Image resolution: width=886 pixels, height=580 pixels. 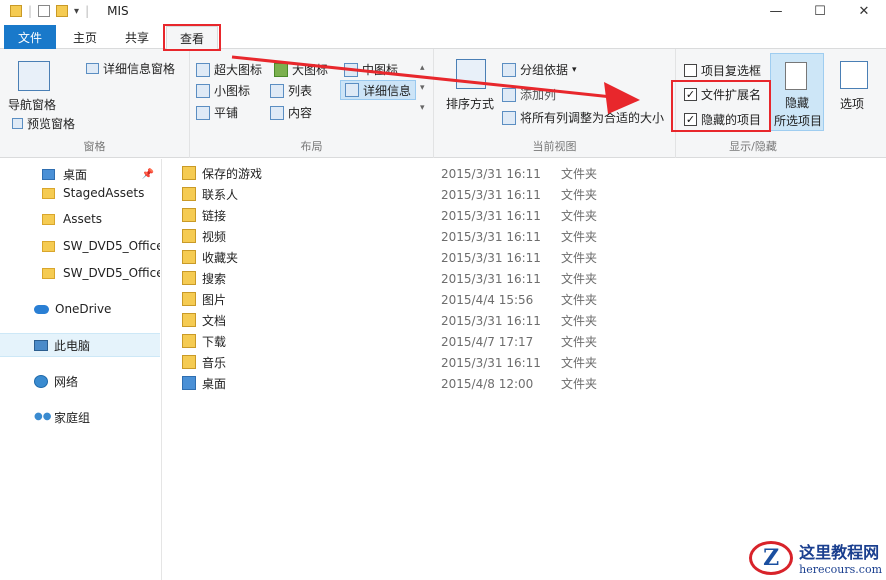 What do you see at coordinates (130, 68) in the screenshot?
I see `details-pane-button: 详细信息窗格` at bounding box center [130, 68].